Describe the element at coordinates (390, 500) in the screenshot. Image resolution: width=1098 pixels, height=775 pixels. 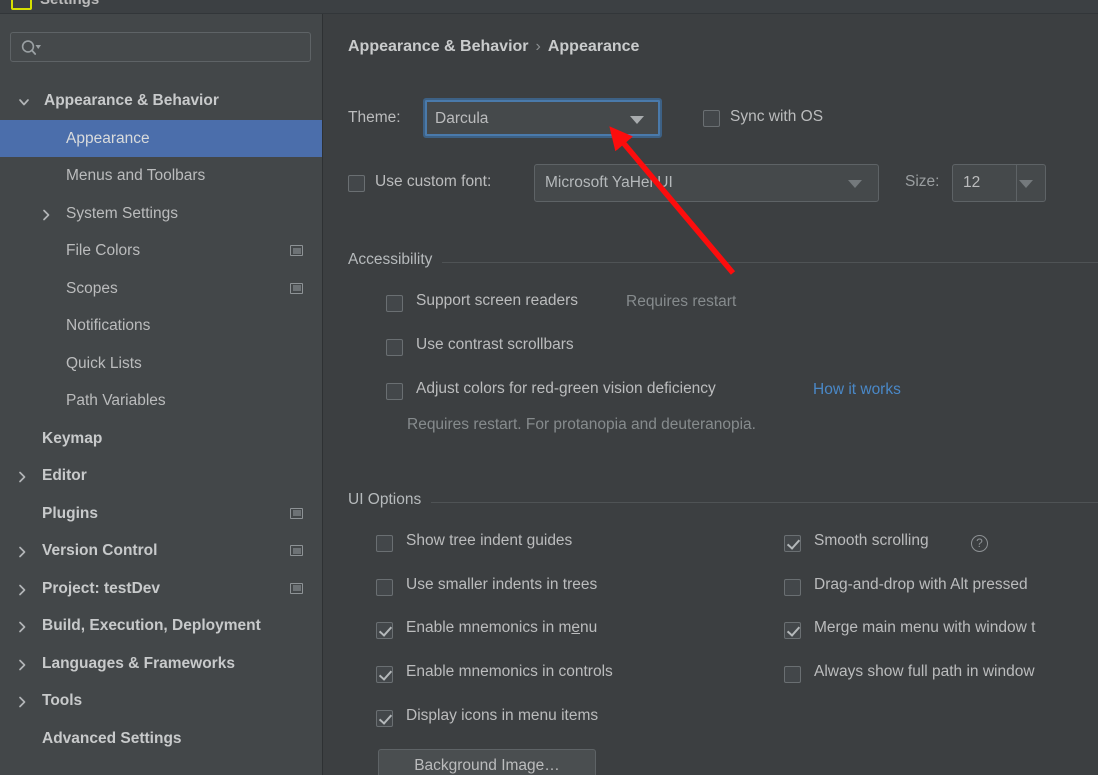
I see `ui-options-group-title: UI Options` at that location.